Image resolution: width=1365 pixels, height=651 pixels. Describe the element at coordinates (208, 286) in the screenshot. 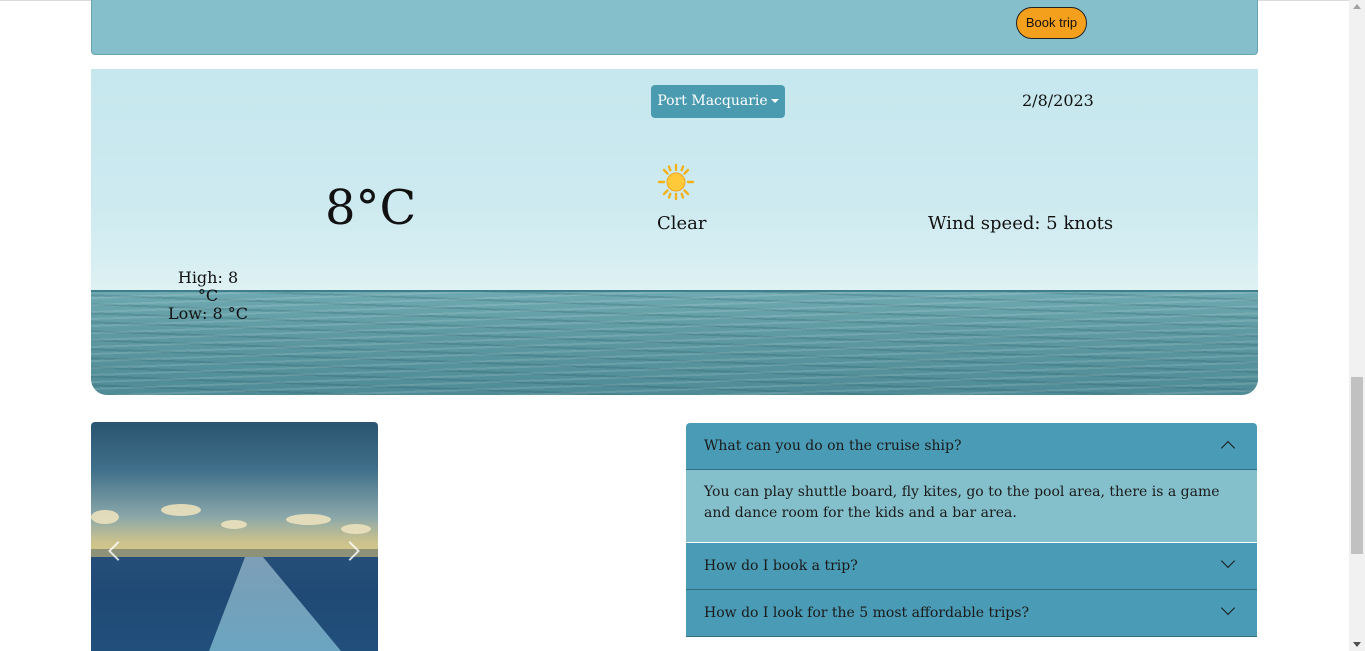

I see `high-temperature: High: 8 °C` at that location.